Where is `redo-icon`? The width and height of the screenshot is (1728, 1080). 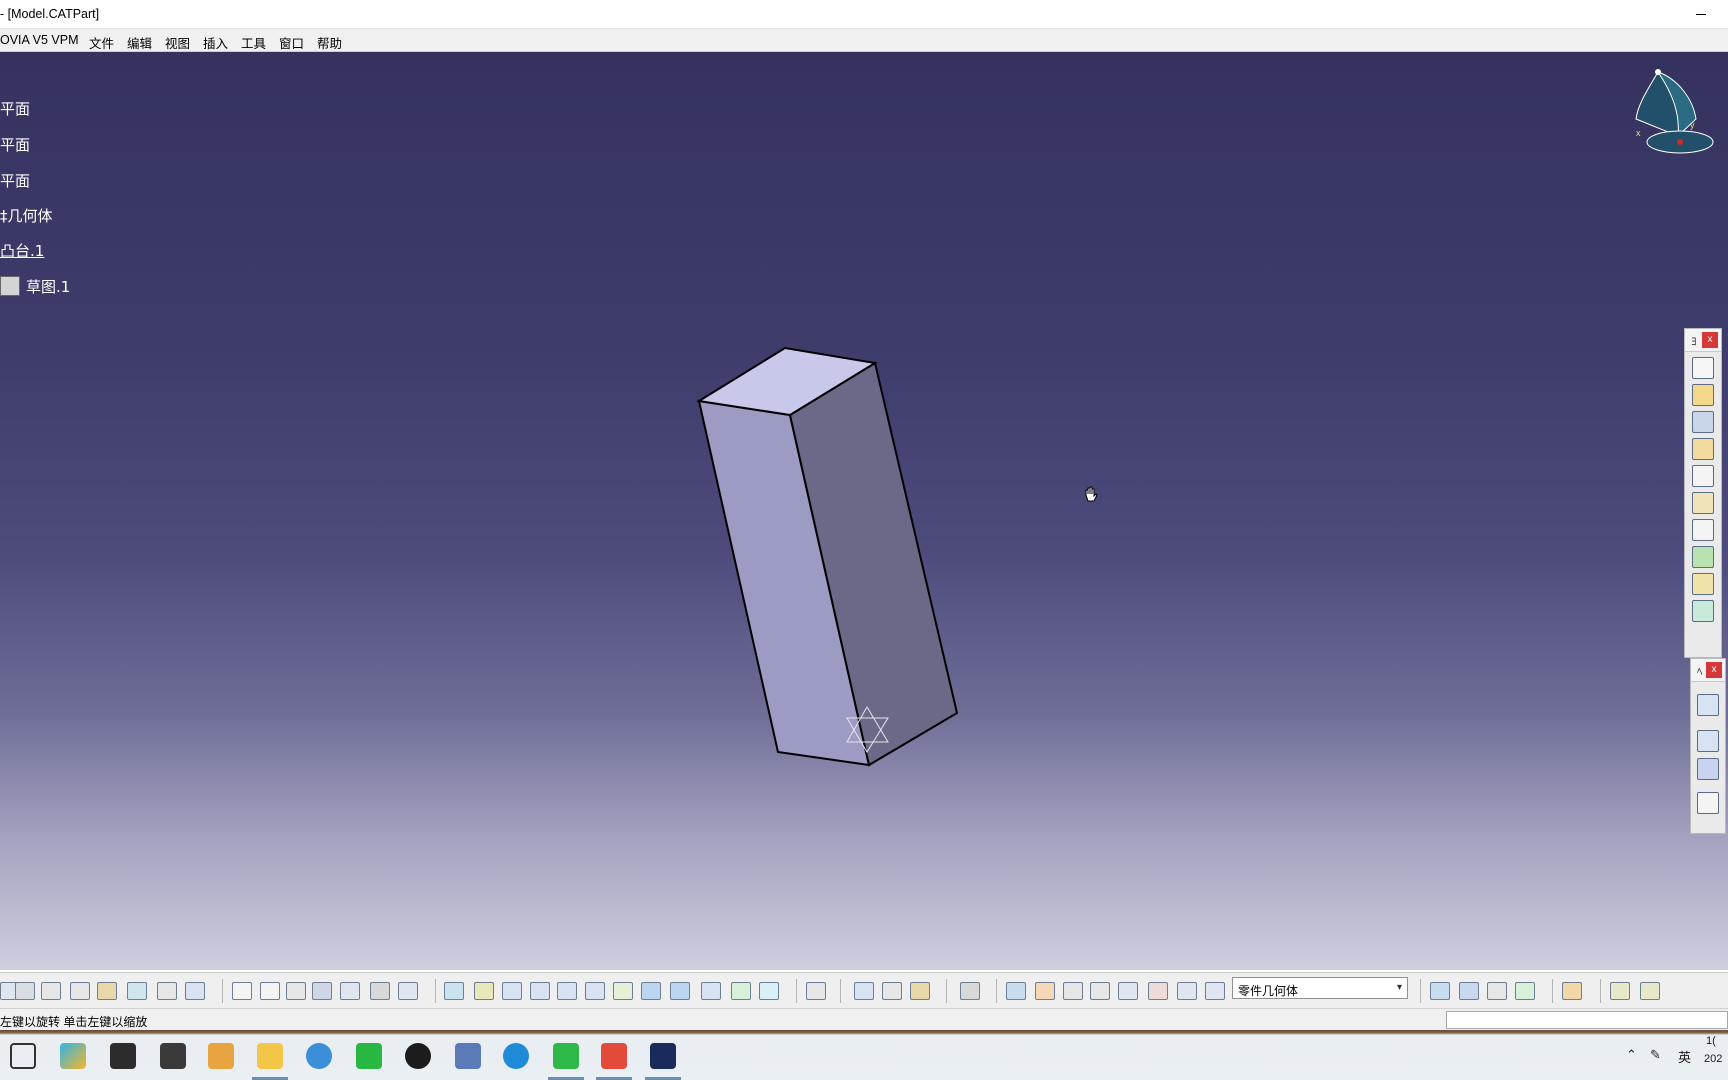
redo-icon is located at coordinates (167, 991).